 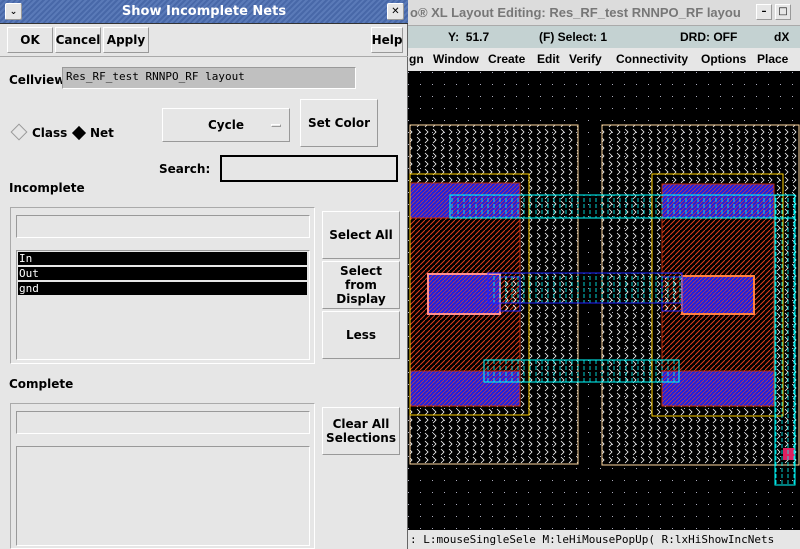 What do you see at coordinates (163, 422) in the screenshot?
I see `complete-filter-input` at bounding box center [163, 422].